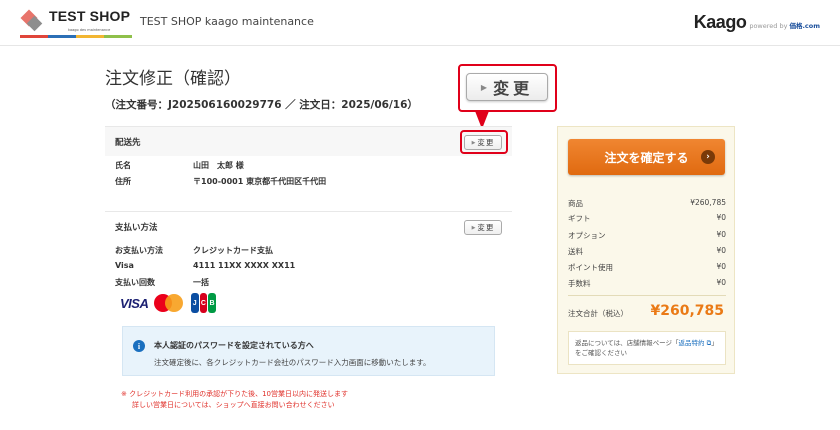  What do you see at coordinates (234, 394) in the screenshot?
I see `shipping-note-line-1: ※ クレジットカード利用の承認が下りた後、10営業日以内に発送します` at bounding box center [234, 394].